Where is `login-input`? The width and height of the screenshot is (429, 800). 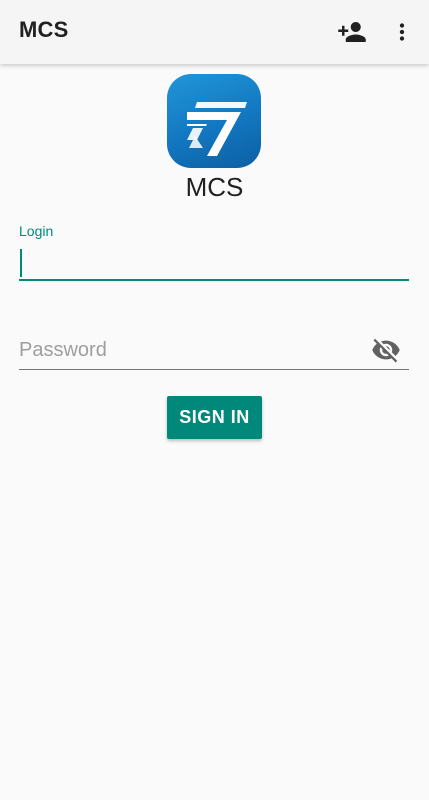
login-input is located at coordinates (214, 263).